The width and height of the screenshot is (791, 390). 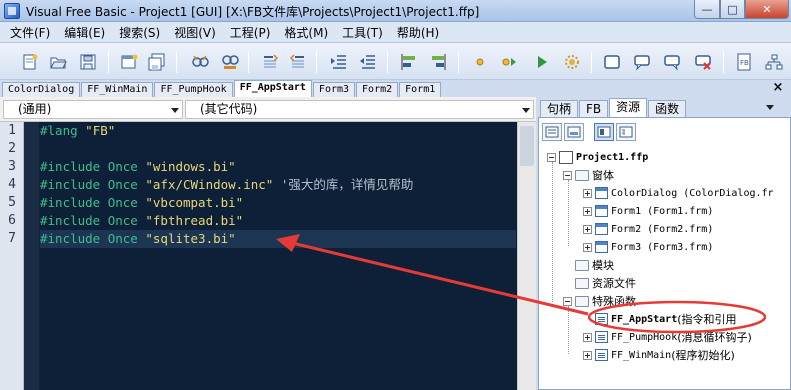 I want to click on tab-ff-winmain: FF_WinMain, so click(x=117, y=89).